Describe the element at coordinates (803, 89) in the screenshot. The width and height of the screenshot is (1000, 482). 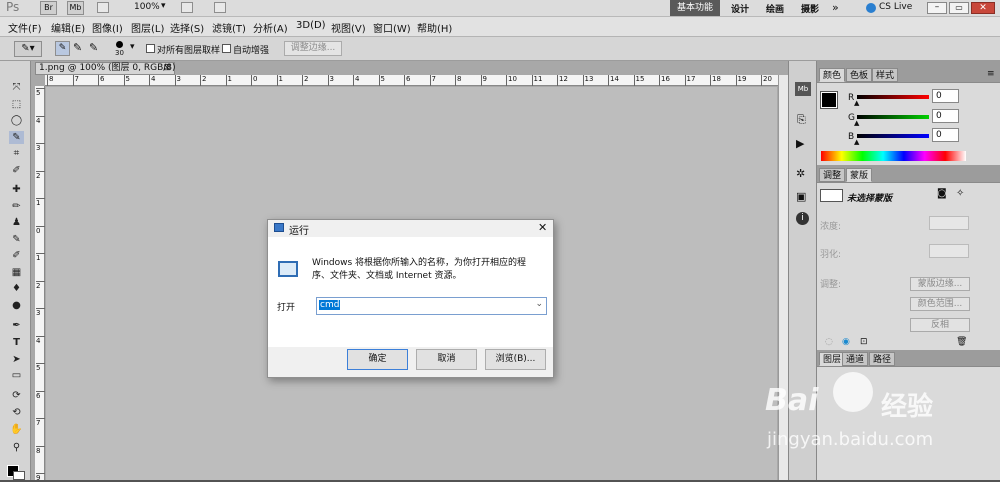
I see `mini-bridge-panel-icon: Mb` at that location.